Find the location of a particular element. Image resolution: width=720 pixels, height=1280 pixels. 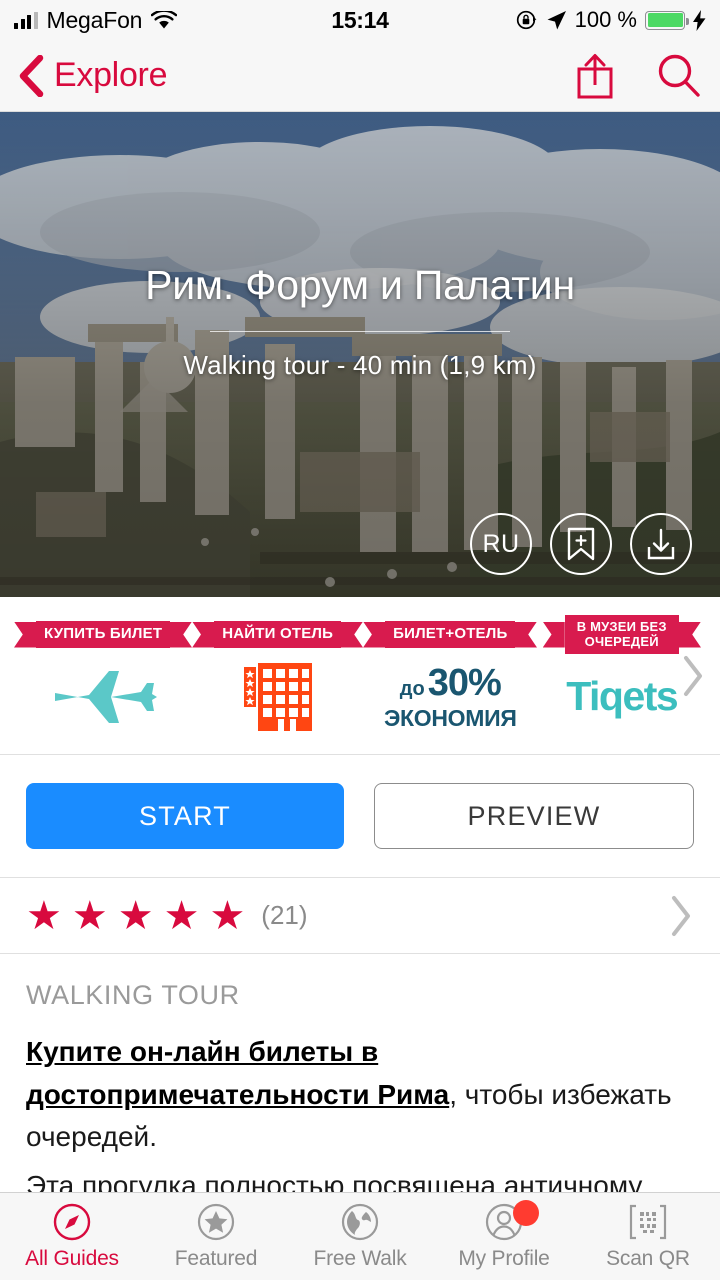

wifi-icon is located at coordinates (164, 19).